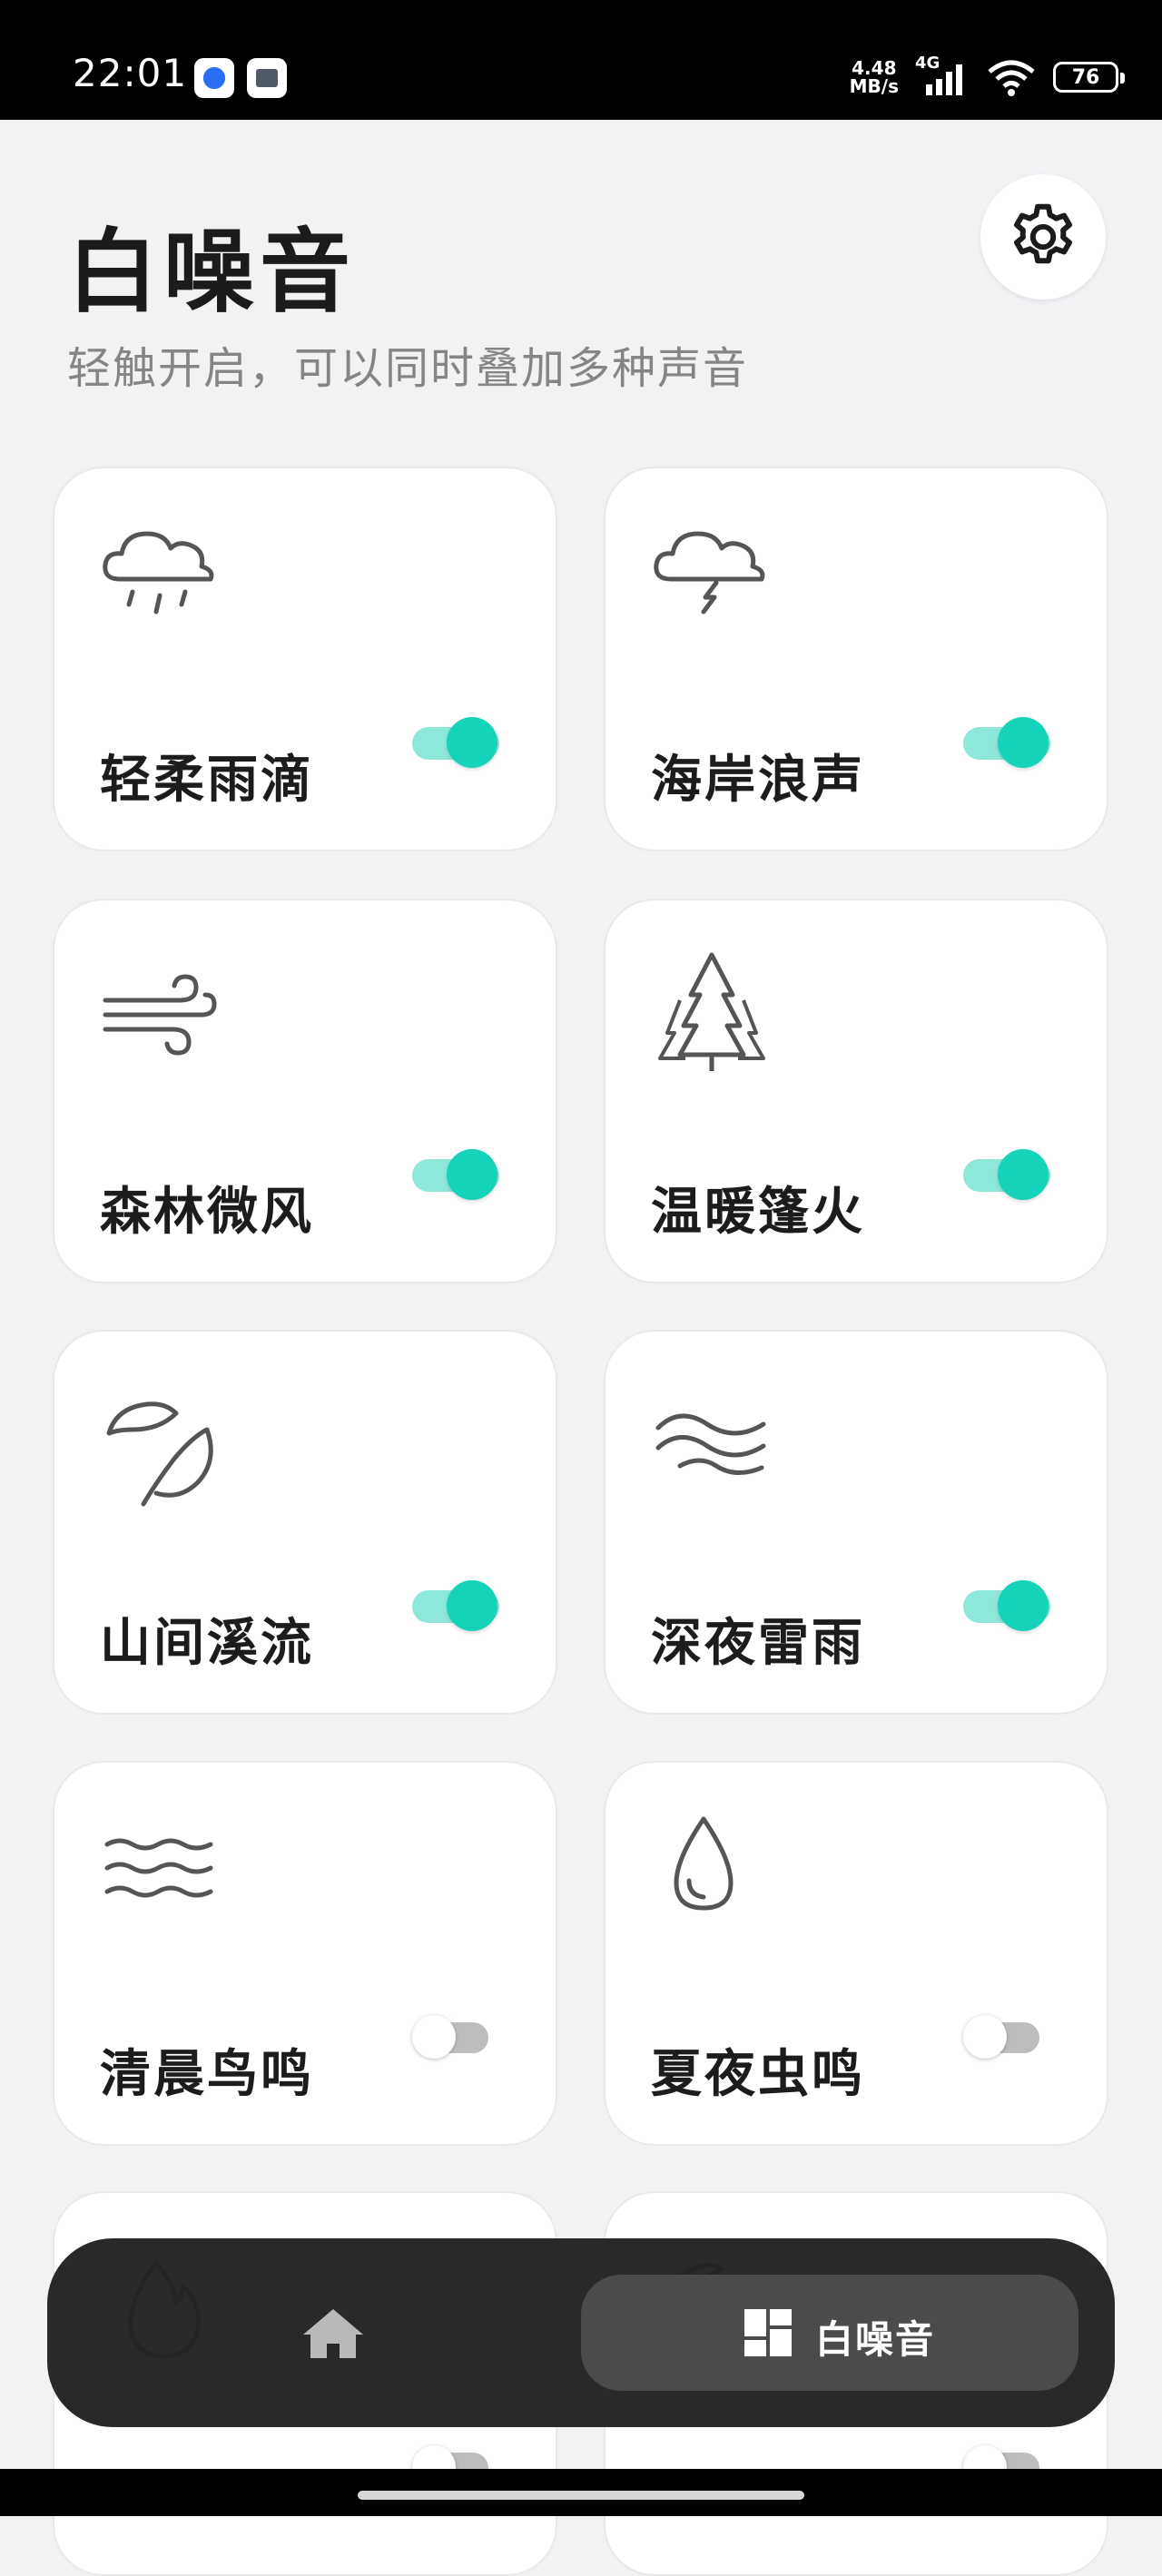 The width and height of the screenshot is (1162, 2576). What do you see at coordinates (856, 1953) in the screenshot?
I see `sound-card-7: 夏夜虫鸣` at bounding box center [856, 1953].